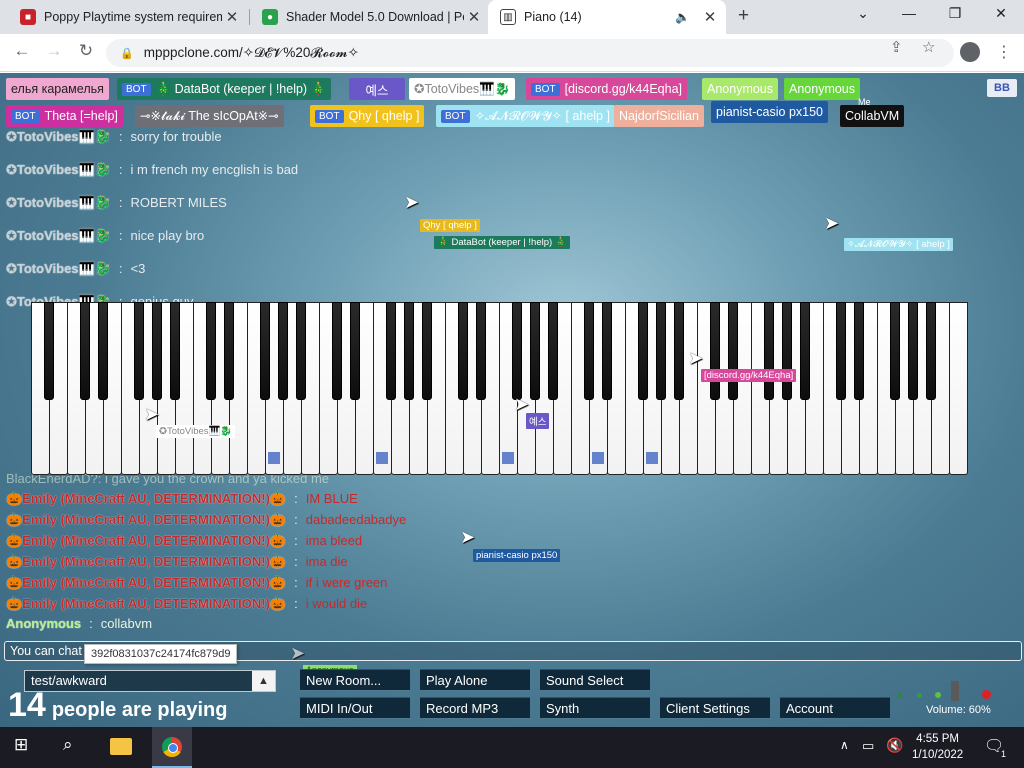 This screenshot has height=768, width=1024. I want to click on volume-knob, so click(955, 691).